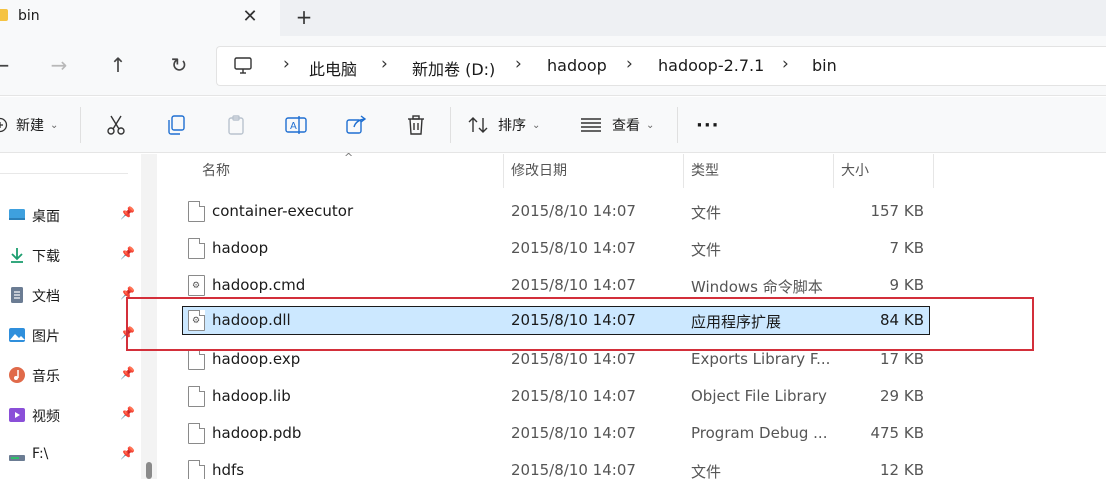 The image size is (1106, 479). I want to click on more-options-button: ···, so click(708, 125).